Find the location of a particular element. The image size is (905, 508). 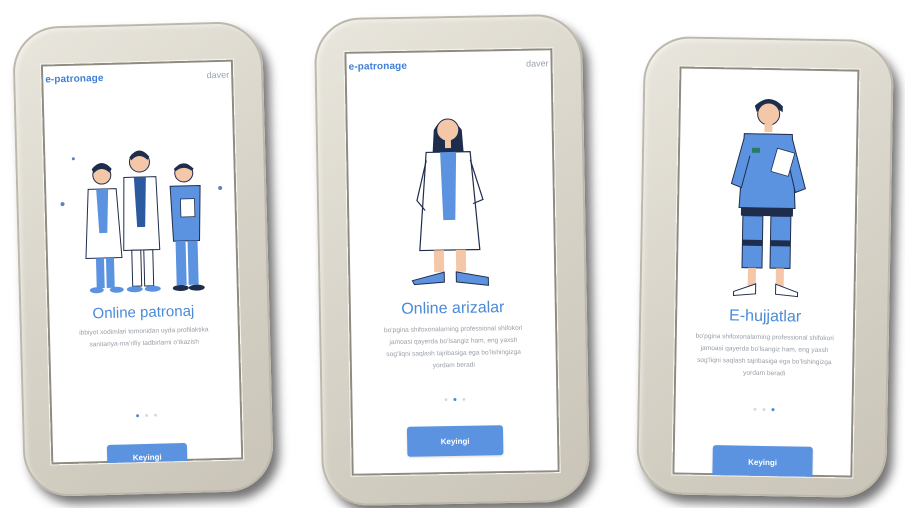

description-line: yordam beradi is located at coordinates (453, 365).